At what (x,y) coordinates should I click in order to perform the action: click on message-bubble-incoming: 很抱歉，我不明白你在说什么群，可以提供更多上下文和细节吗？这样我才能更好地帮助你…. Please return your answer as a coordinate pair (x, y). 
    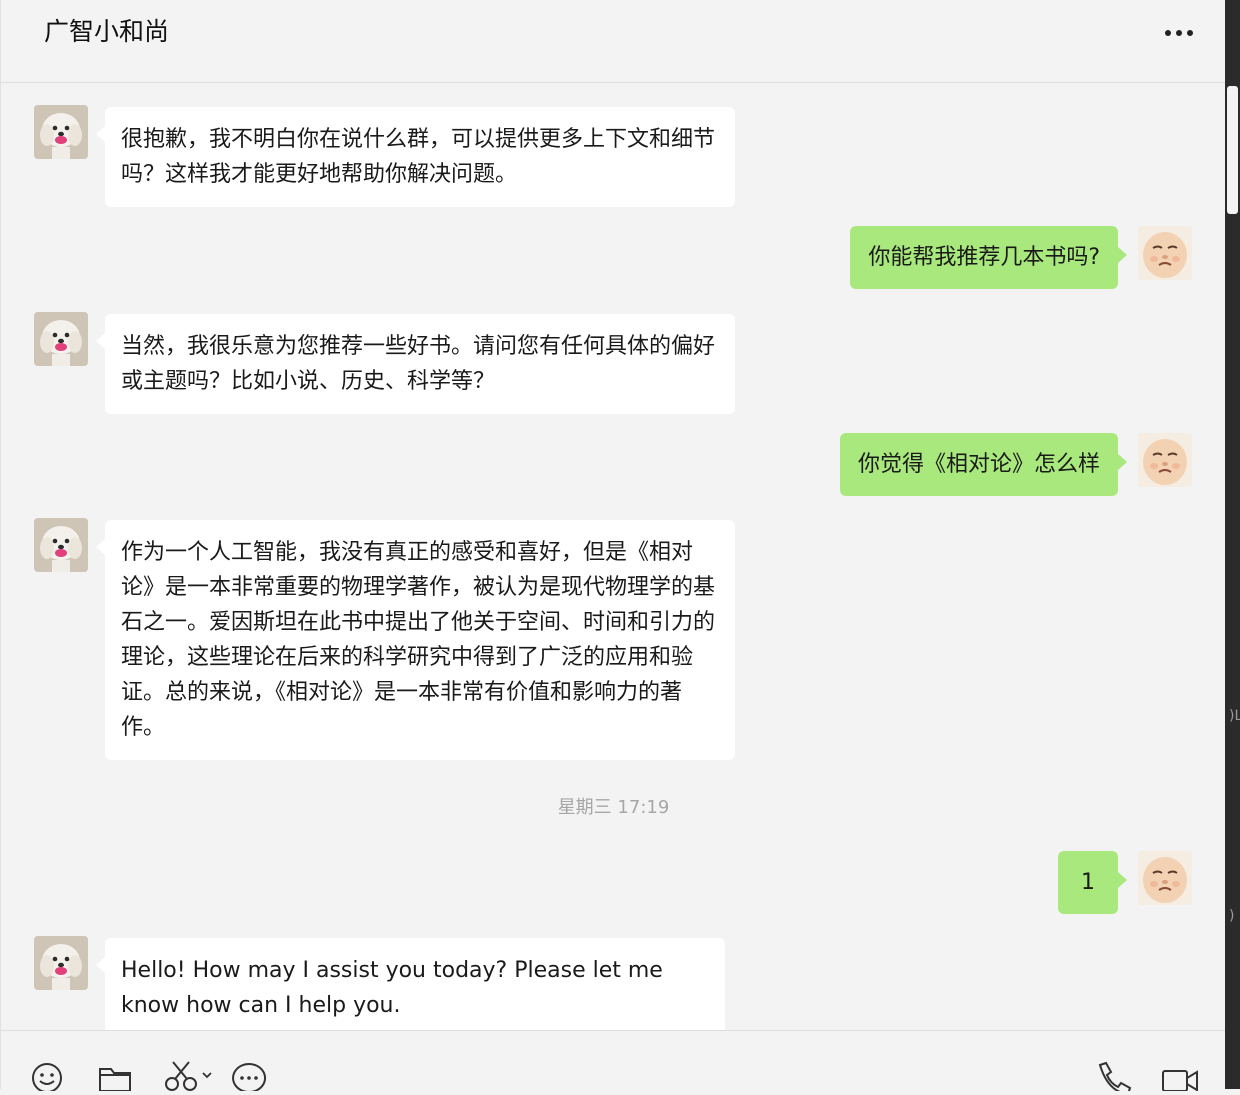
    Looking at the image, I should click on (415, 157).